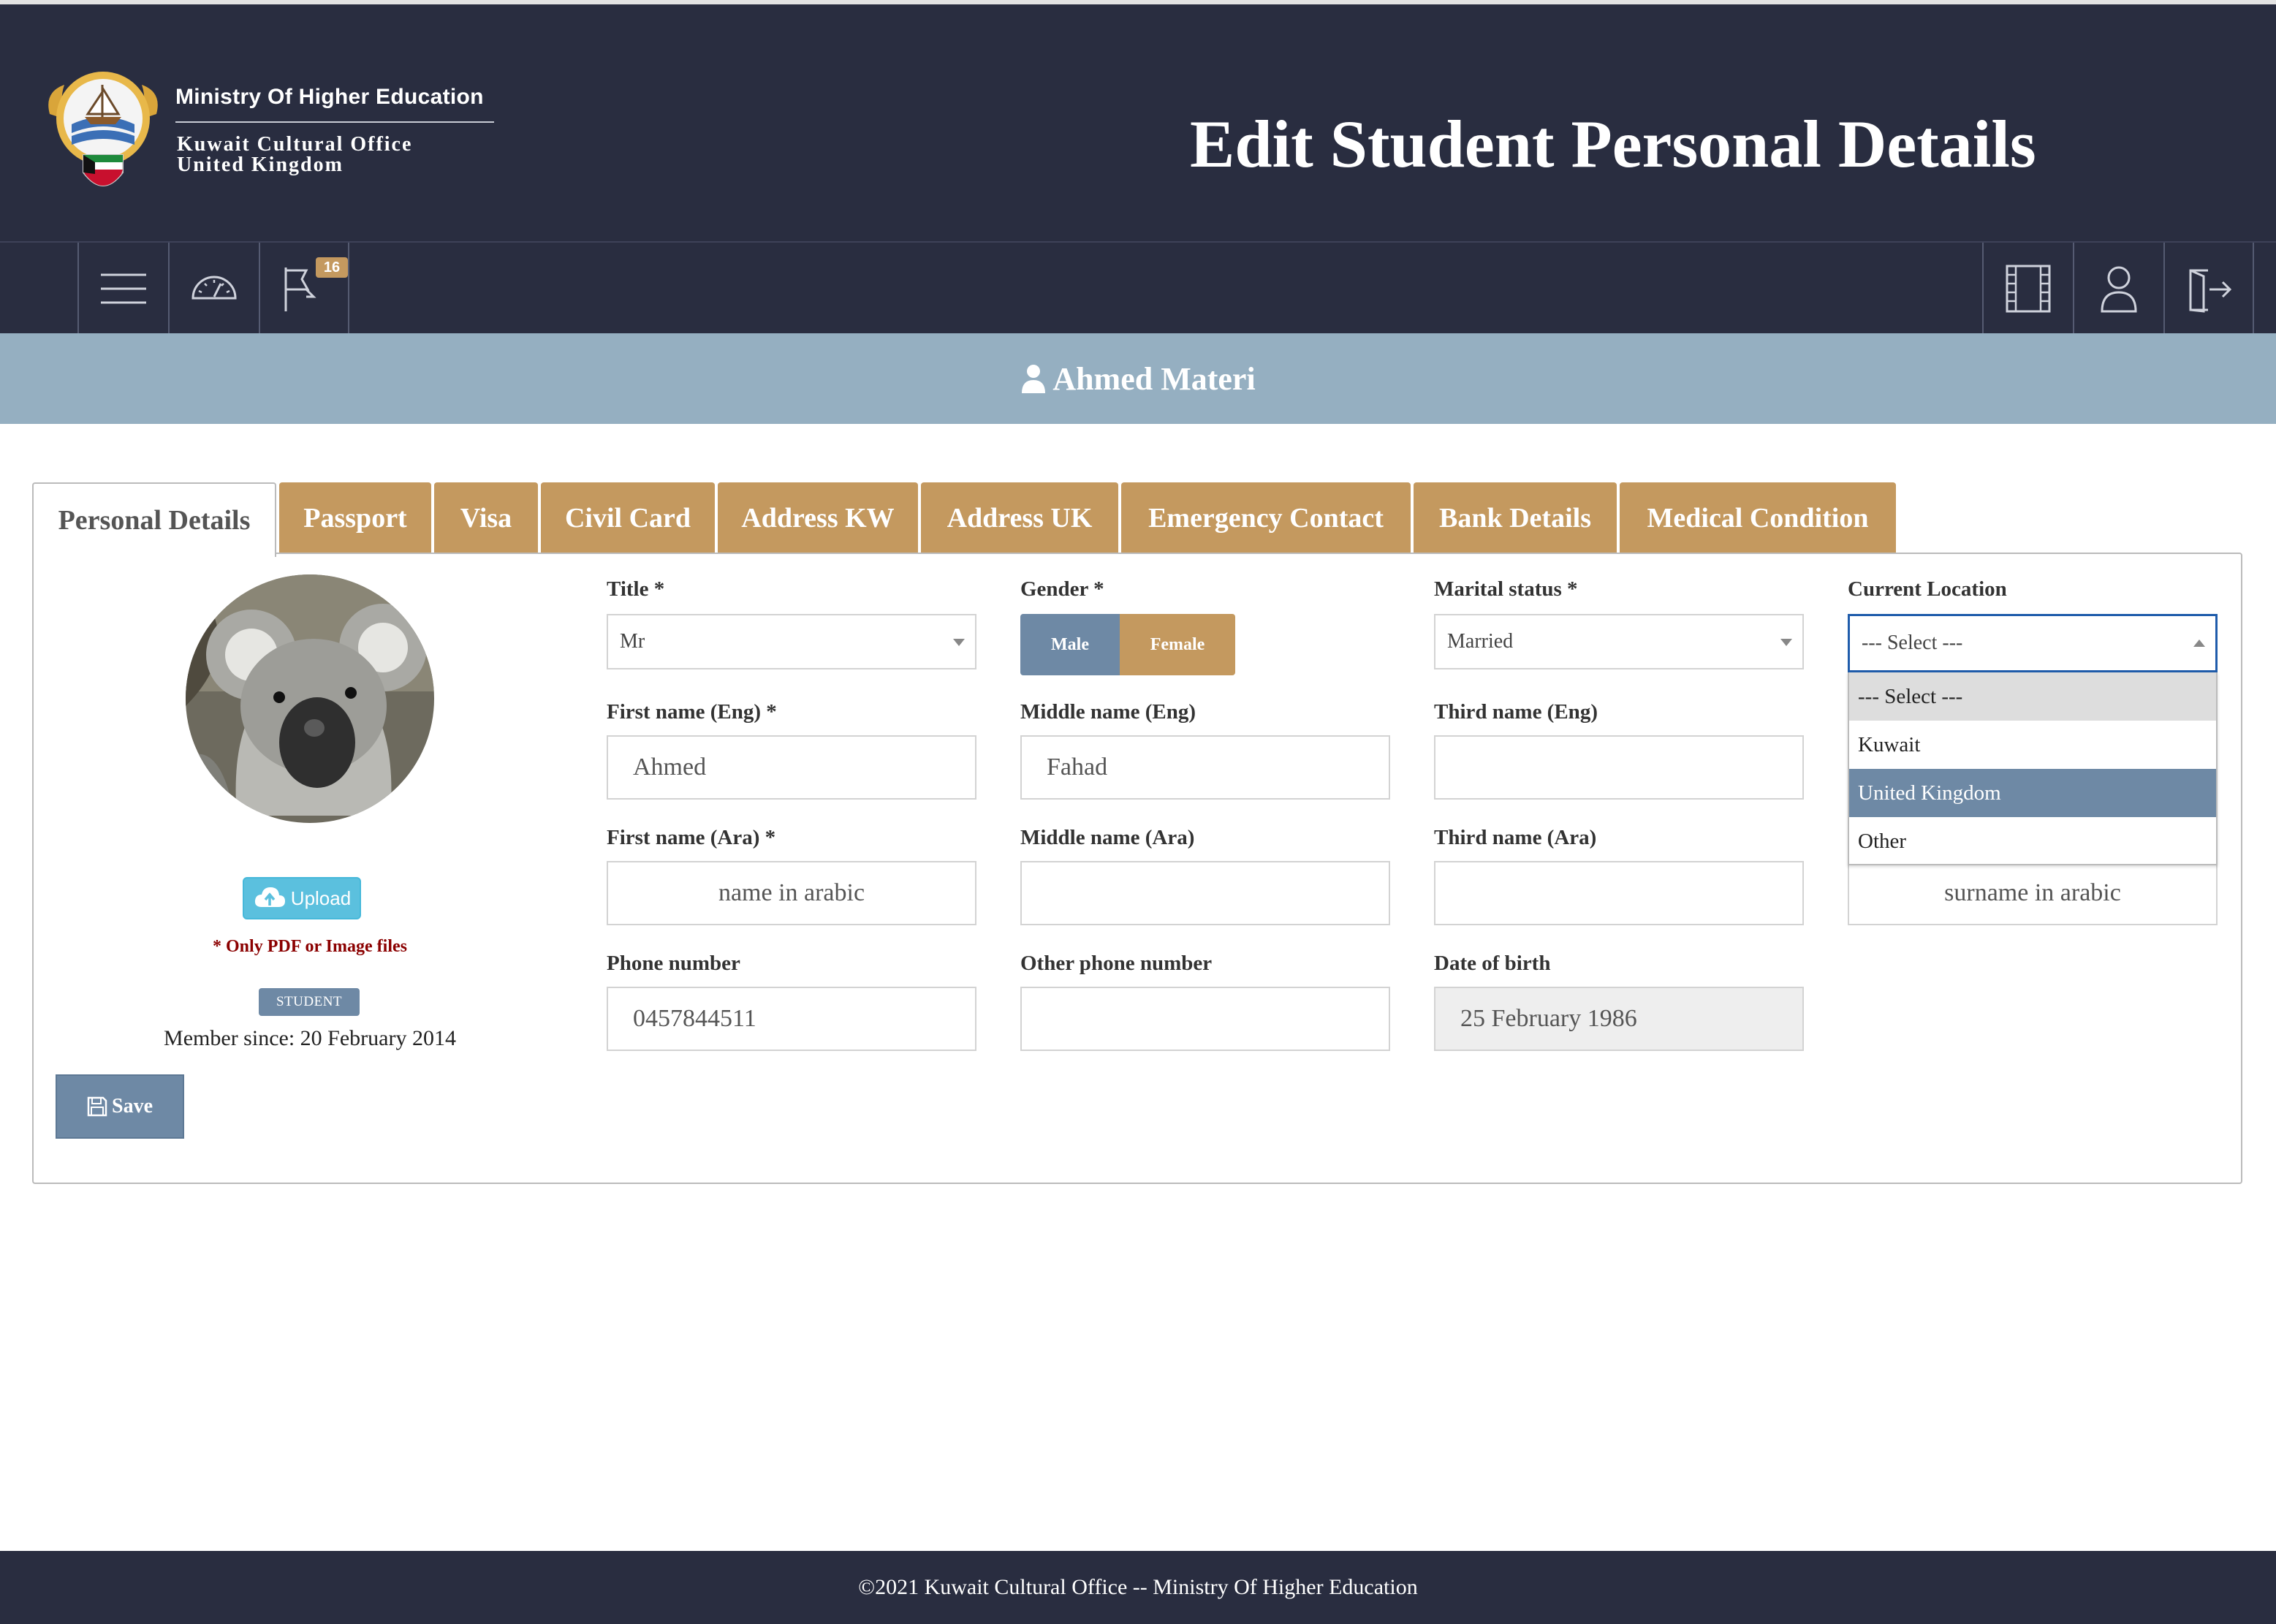 The width and height of the screenshot is (2276, 1624). I want to click on notifications-button, so click(304, 289).